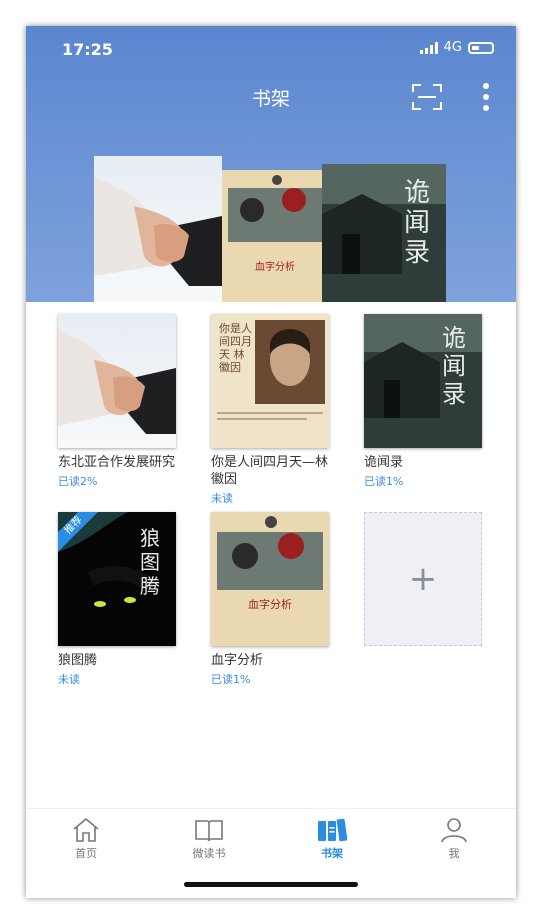 Image resolution: width=541 pixels, height=923 pixels. I want to click on tab-bookshelf: 书架, so click(332, 839).